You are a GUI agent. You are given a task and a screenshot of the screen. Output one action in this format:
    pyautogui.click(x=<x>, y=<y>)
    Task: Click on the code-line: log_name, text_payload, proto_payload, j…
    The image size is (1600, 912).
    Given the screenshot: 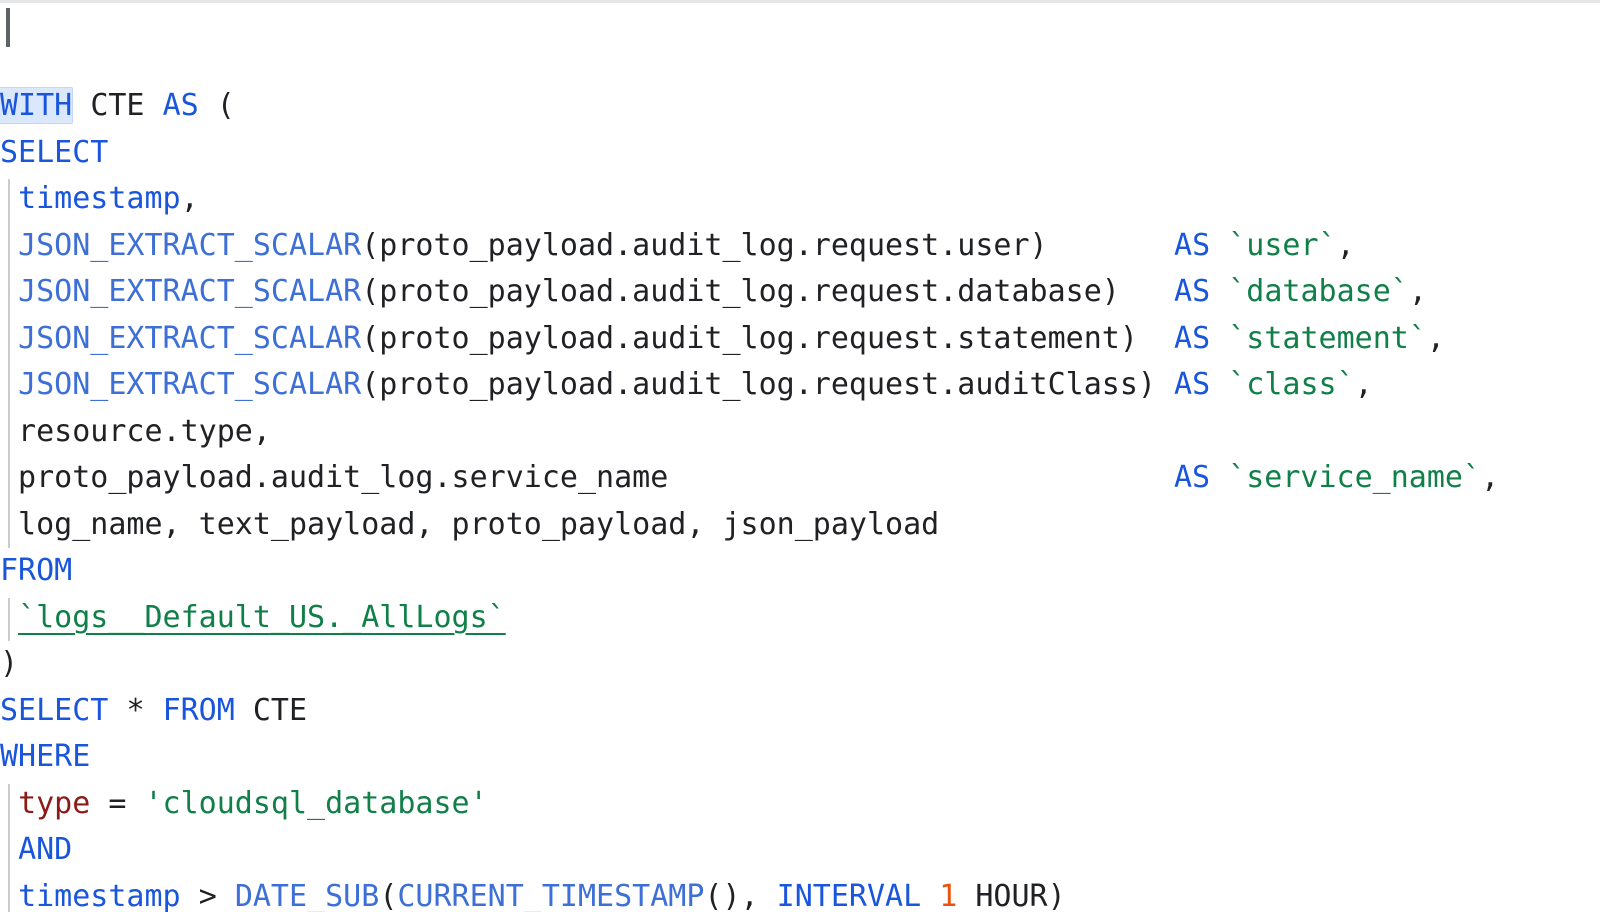 What is the action you would take?
    pyautogui.click(x=800, y=525)
    